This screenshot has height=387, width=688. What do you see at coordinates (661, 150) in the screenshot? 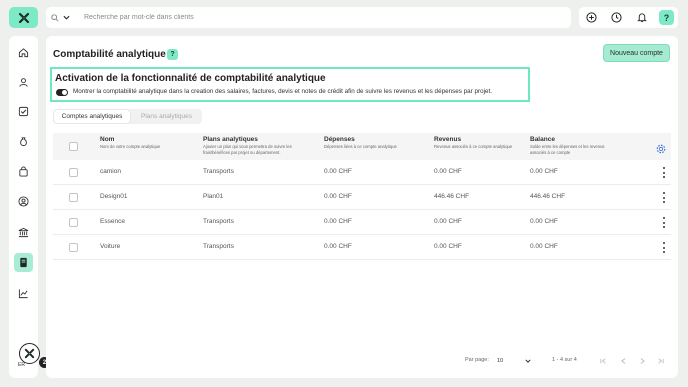
I see `gear-icon` at bounding box center [661, 150].